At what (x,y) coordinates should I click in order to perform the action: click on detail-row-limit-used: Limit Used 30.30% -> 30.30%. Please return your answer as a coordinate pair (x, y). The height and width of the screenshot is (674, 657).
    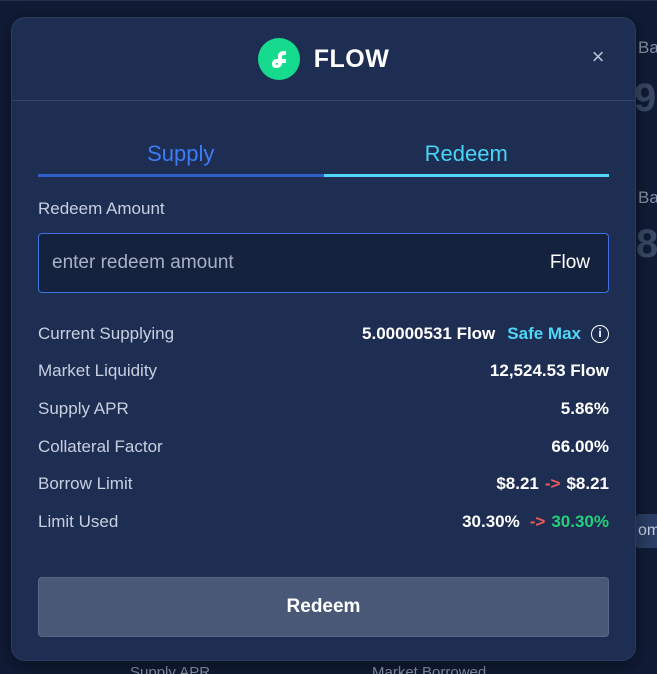
    Looking at the image, I should click on (323, 522).